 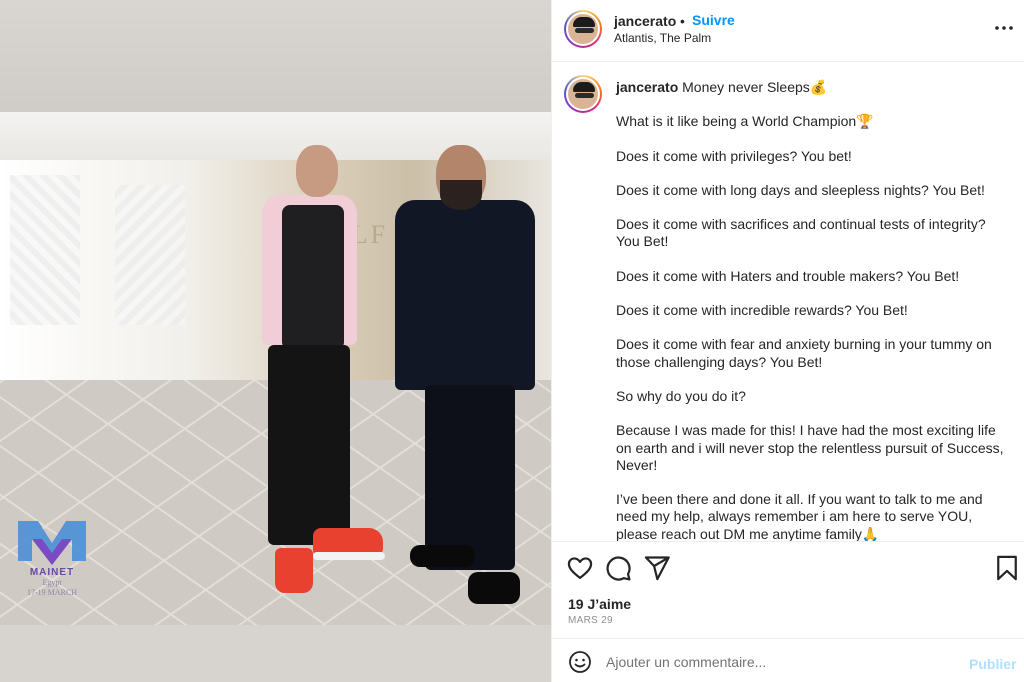 What do you see at coordinates (755, 87) in the screenshot?
I see `caption-first-line: Money never Sleeps💰` at bounding box center [755, 87].